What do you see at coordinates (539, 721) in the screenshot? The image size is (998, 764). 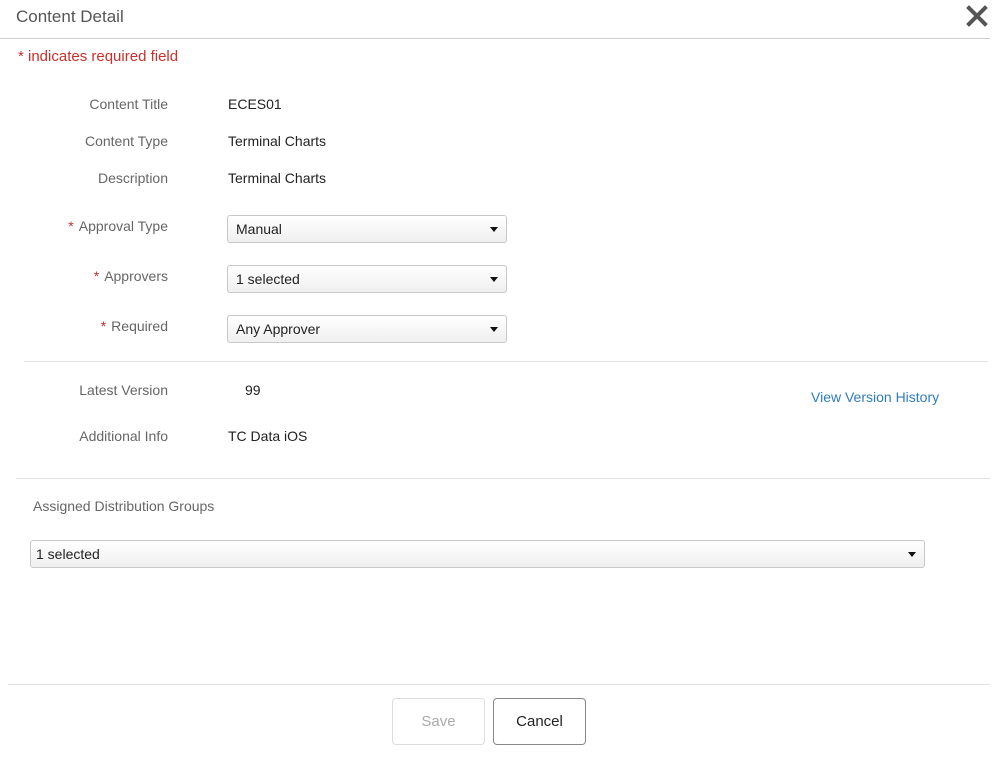 I see `cancel-button: Cancel` at bounding box center [539, 721].